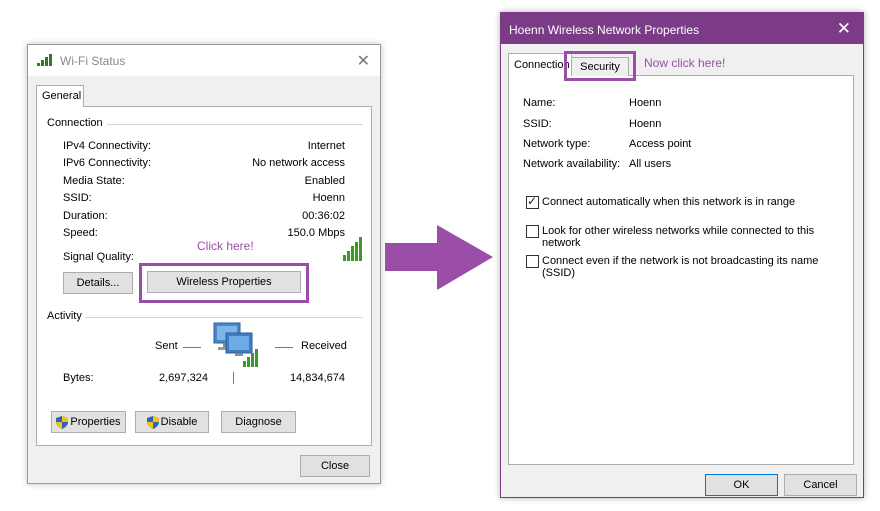 Image resolution: width=880 pixels, height=511 pixels. What do you see at coordinates (233, 378) in the screenshot?
I see `bytes-separator` at bounding box center [233, 378].